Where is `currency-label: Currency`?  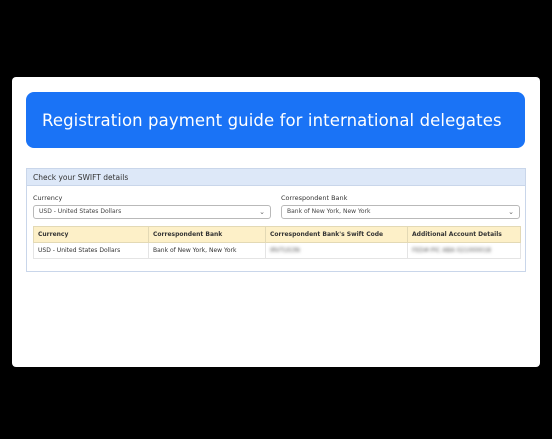 currency-label: Currency is located at coordinates (48, 198).